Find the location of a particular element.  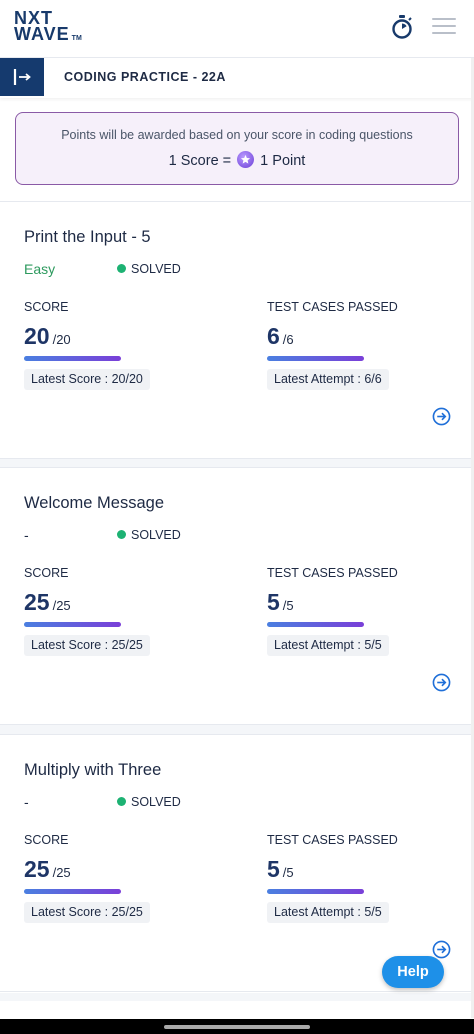

score-total: /20 is located at coordinates (61, 339).